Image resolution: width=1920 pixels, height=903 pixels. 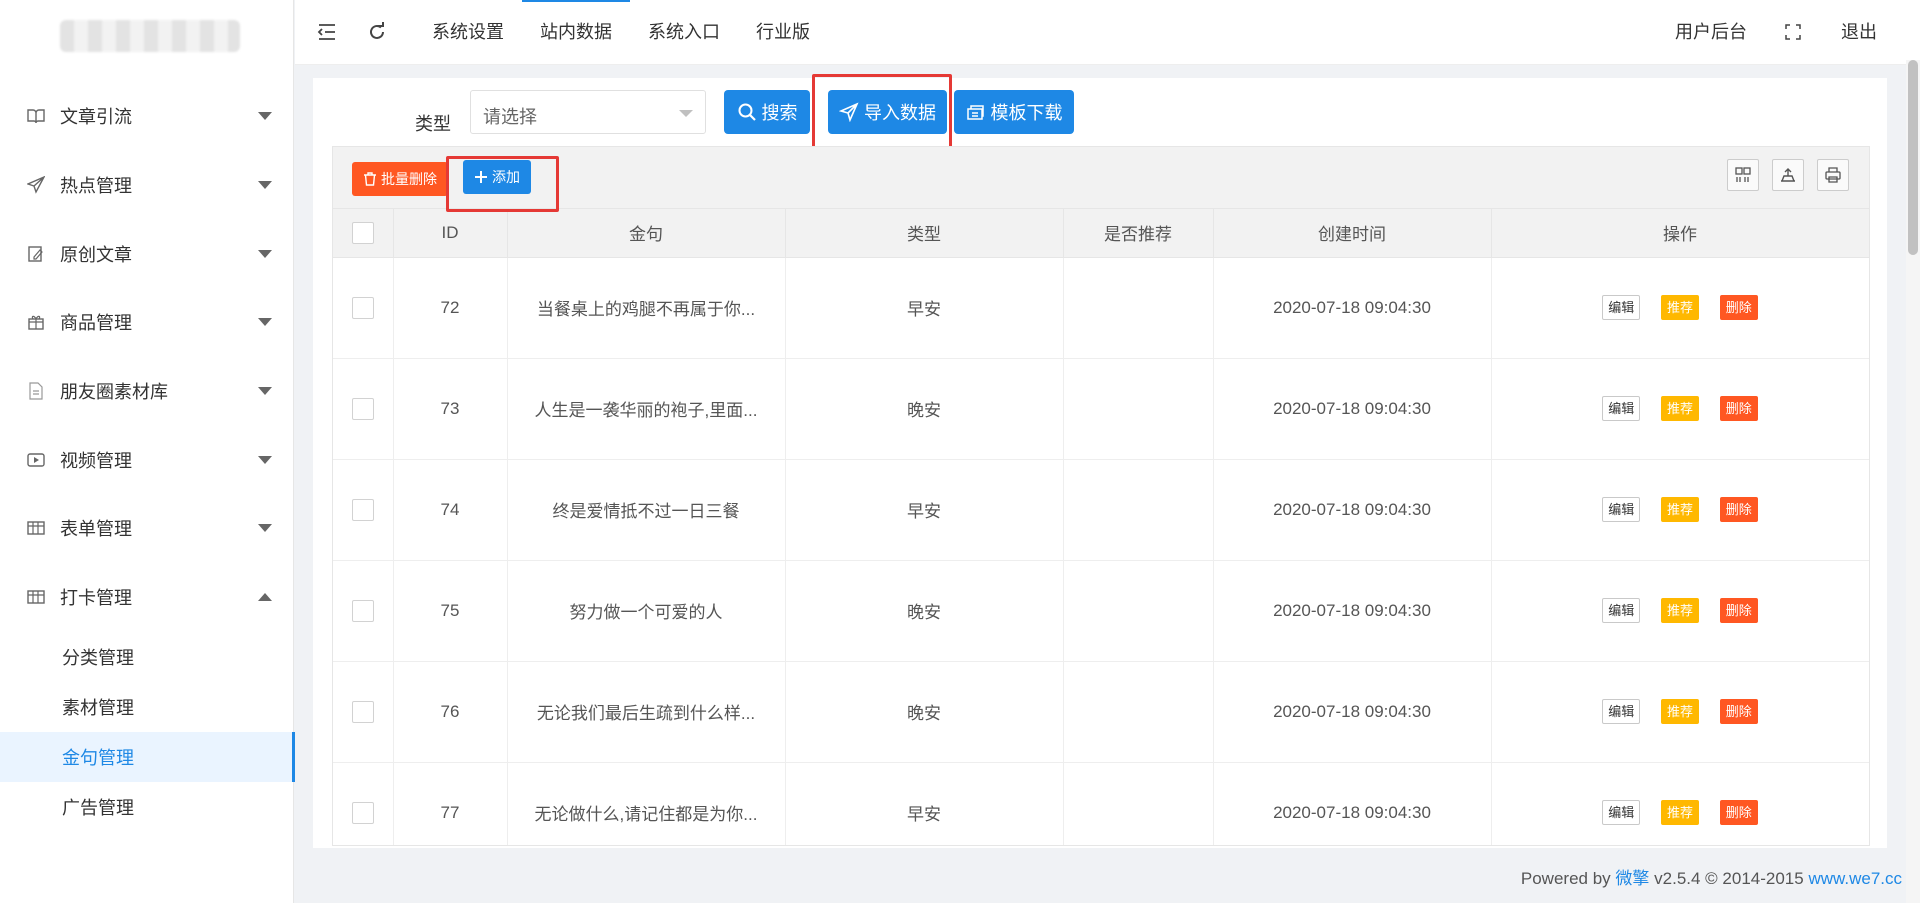 What do you see at coordinates (147, 597) in the screenshot?
I see `sidebar-item-checkin: 打卡管理` at bounding box center [147, 597].